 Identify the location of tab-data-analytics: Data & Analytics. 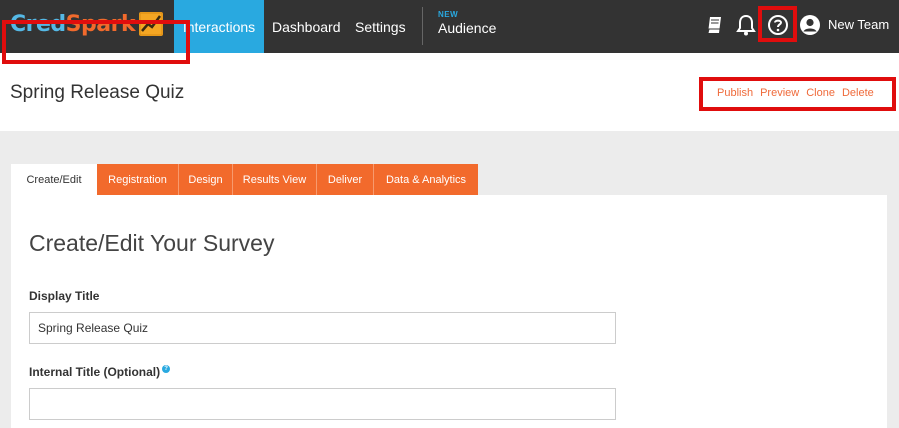
(426, 179).